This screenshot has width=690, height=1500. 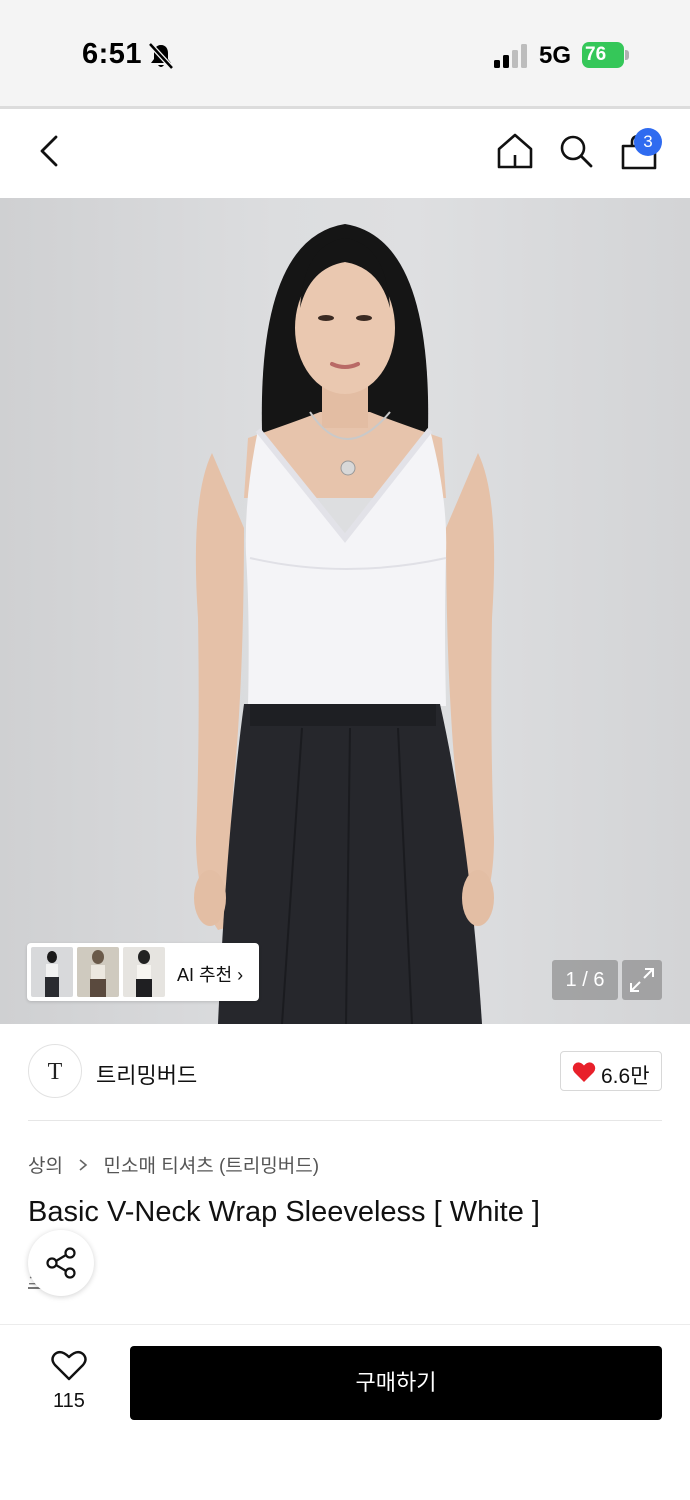 What do you see at coordinates (555, 55) in the screenshot?
I see `network-label: 5G` at bounding box center [555, 55].